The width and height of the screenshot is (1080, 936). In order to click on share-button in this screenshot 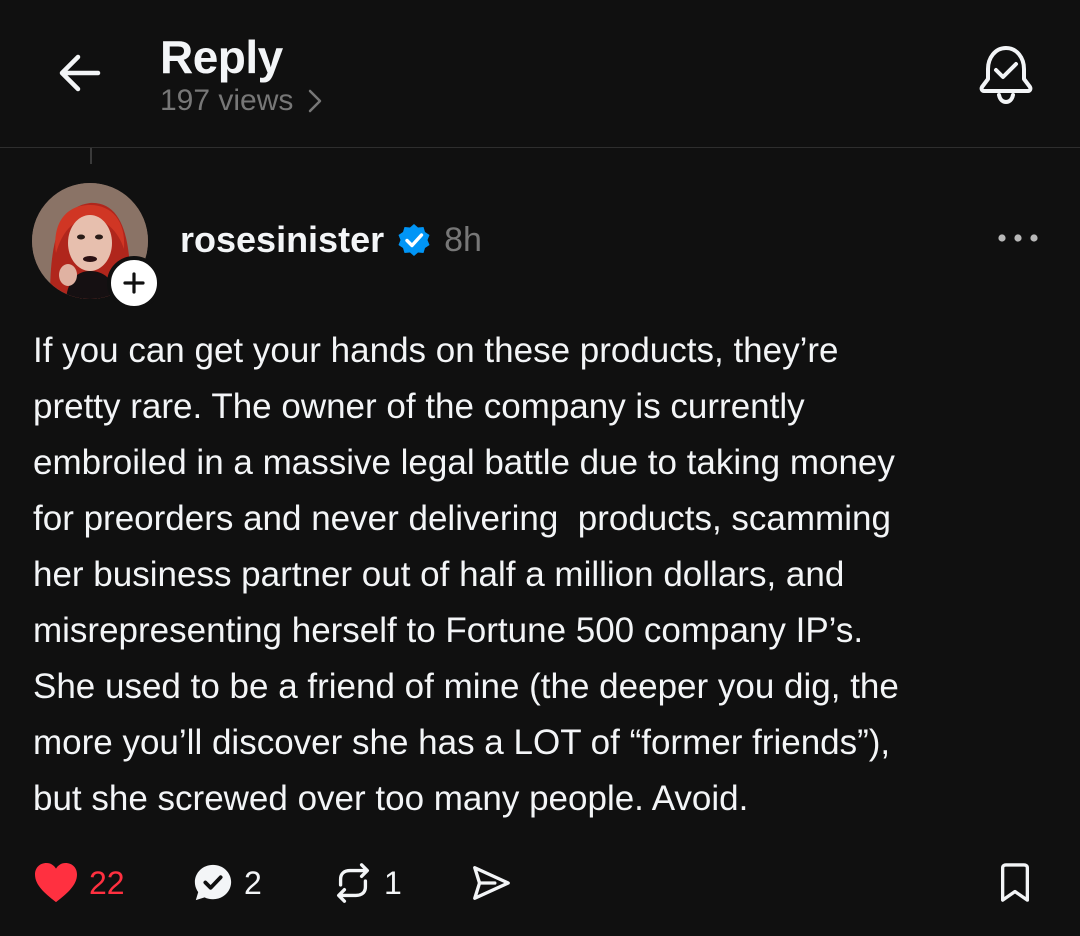, I will do `click(491, 883)`.